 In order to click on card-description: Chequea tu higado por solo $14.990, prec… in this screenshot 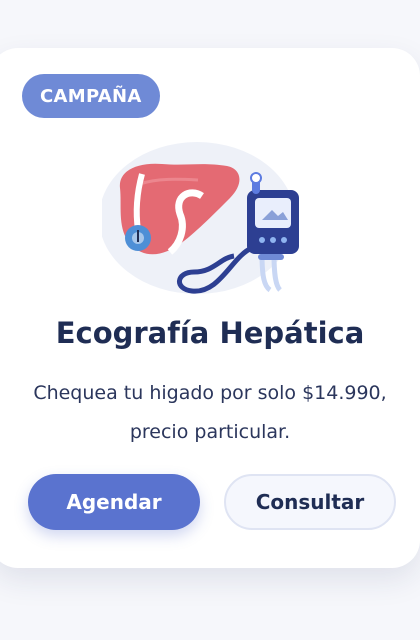, I will do `click(210, 412)`.